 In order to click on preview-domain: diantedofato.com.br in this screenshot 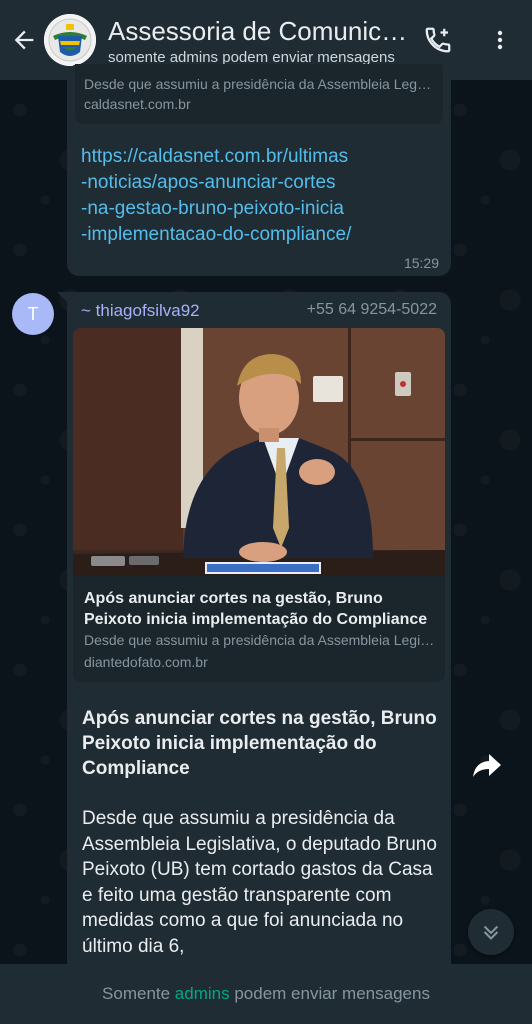, I will do `click(146, 662)`.